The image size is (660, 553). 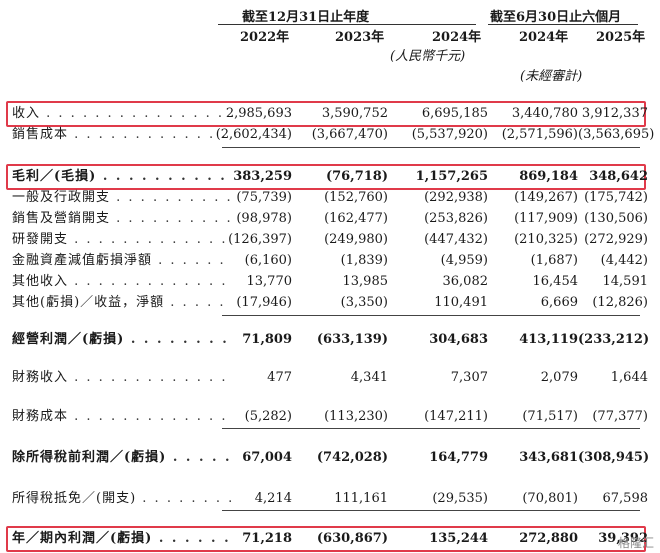 What do you see at coordinates (464, 260) in the screenshot?
I see `row-value-2024: (4,959)` at bounding box center [464, 260].